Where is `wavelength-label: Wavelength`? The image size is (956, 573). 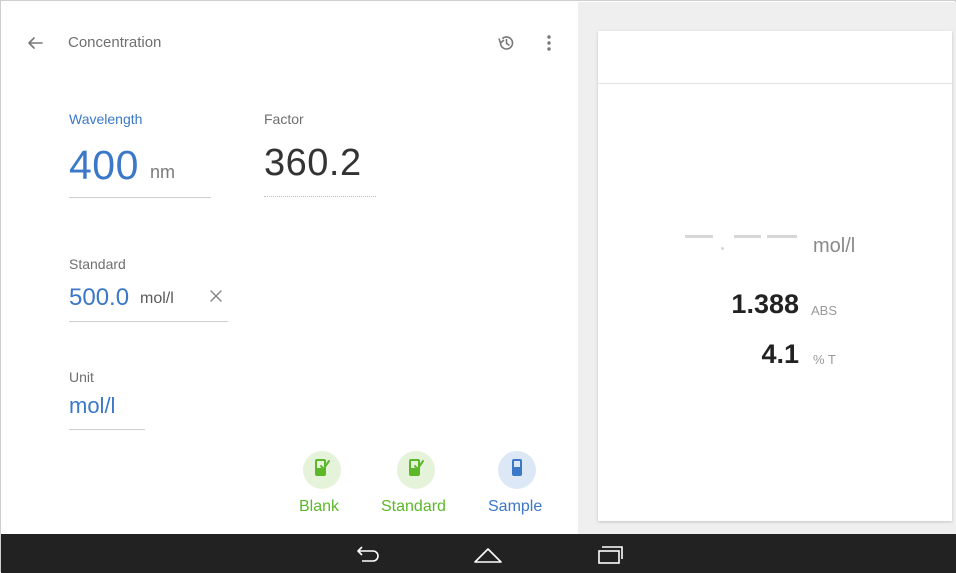 wavelength-label: Wavelength is located at coordinates (106, 119).